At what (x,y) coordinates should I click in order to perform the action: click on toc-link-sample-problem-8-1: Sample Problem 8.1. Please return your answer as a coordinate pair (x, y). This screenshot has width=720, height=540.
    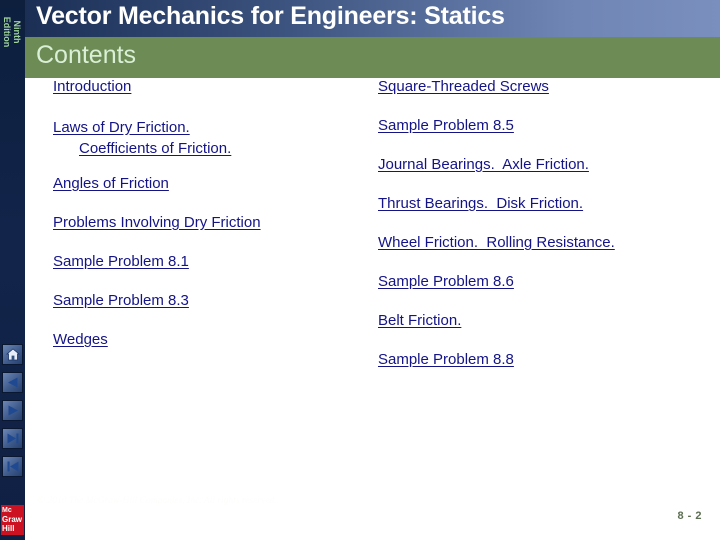
    Looking at the image, I should click on (213, 261).